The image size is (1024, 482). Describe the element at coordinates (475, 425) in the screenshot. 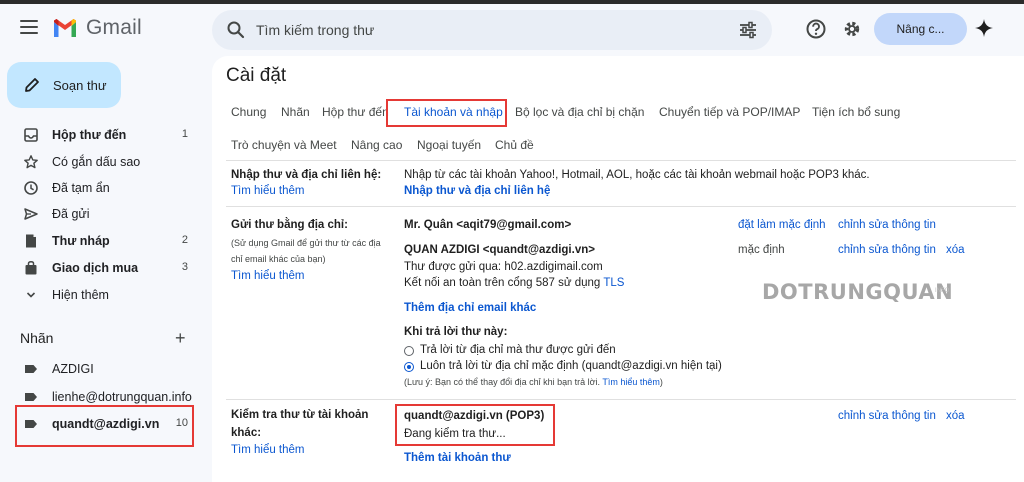

I see `highlight-box-account` at that location.